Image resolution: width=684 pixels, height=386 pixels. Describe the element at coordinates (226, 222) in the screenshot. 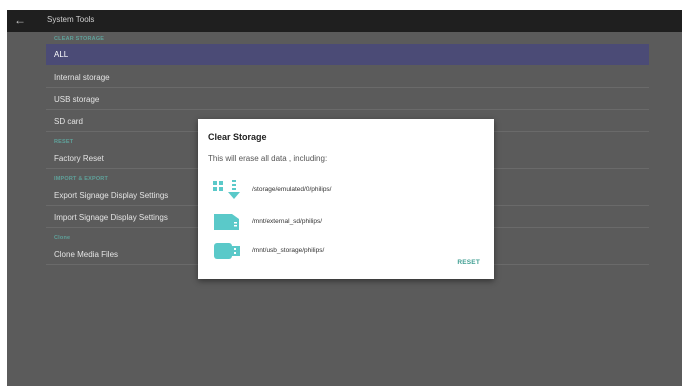

I see `sd-card-icon` at that location.